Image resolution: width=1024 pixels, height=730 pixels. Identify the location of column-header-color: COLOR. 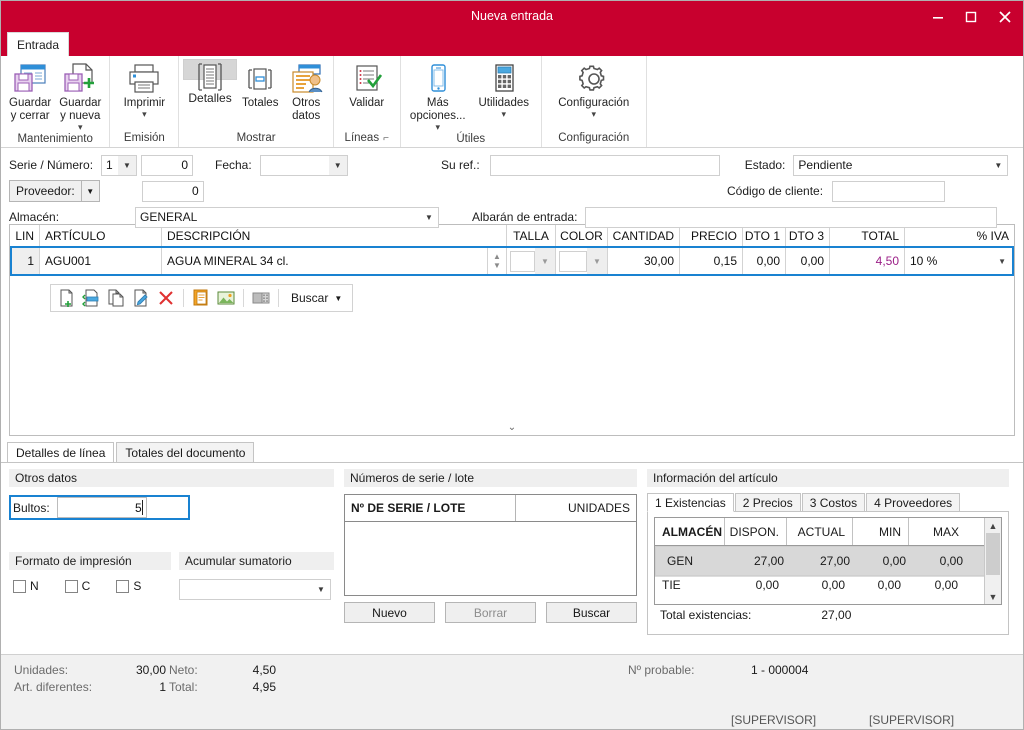
(582, 235).